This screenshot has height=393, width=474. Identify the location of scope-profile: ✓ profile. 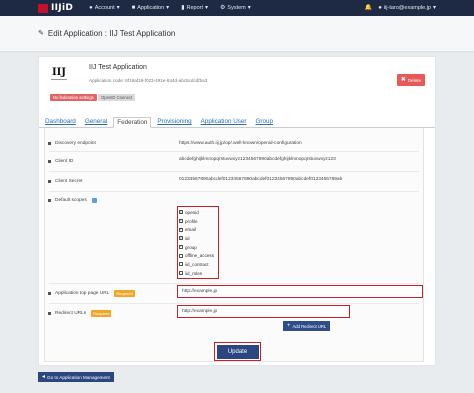
(198, 221).